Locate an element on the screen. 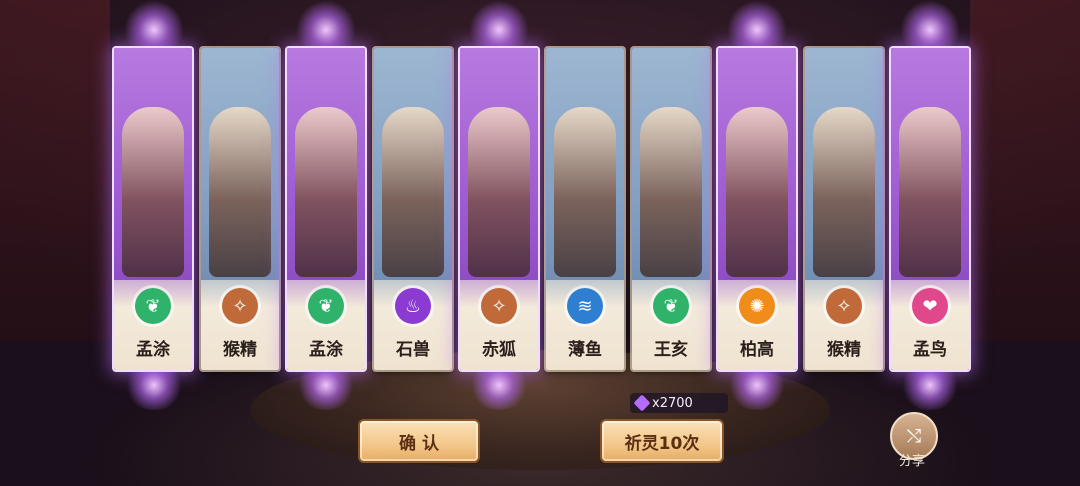 The image size is (1080, 486). hero-name: 石兽 is located at coordinates (413, 350).